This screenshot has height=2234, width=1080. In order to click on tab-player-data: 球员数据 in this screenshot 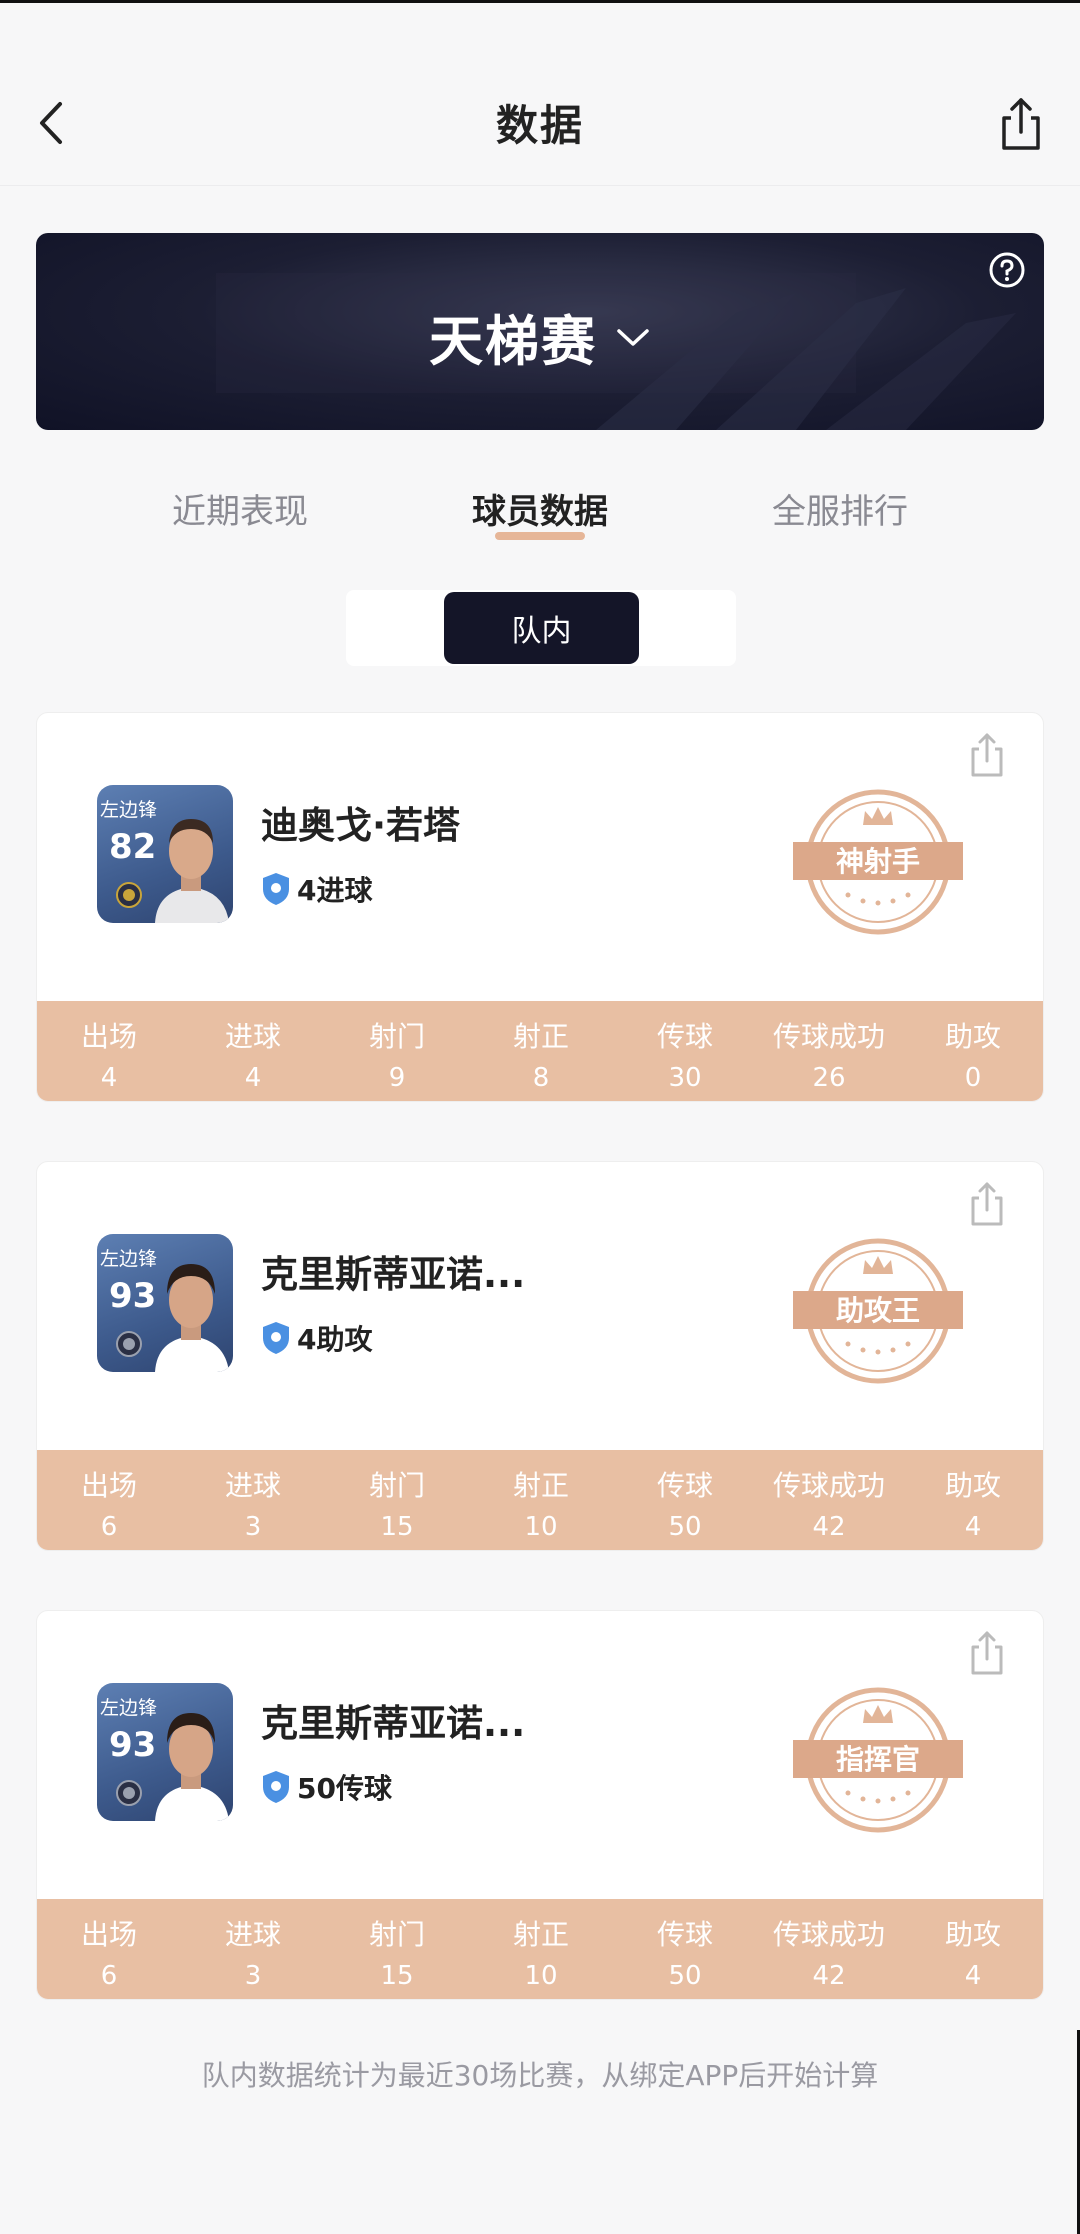, I will do `click(540, 510)`.